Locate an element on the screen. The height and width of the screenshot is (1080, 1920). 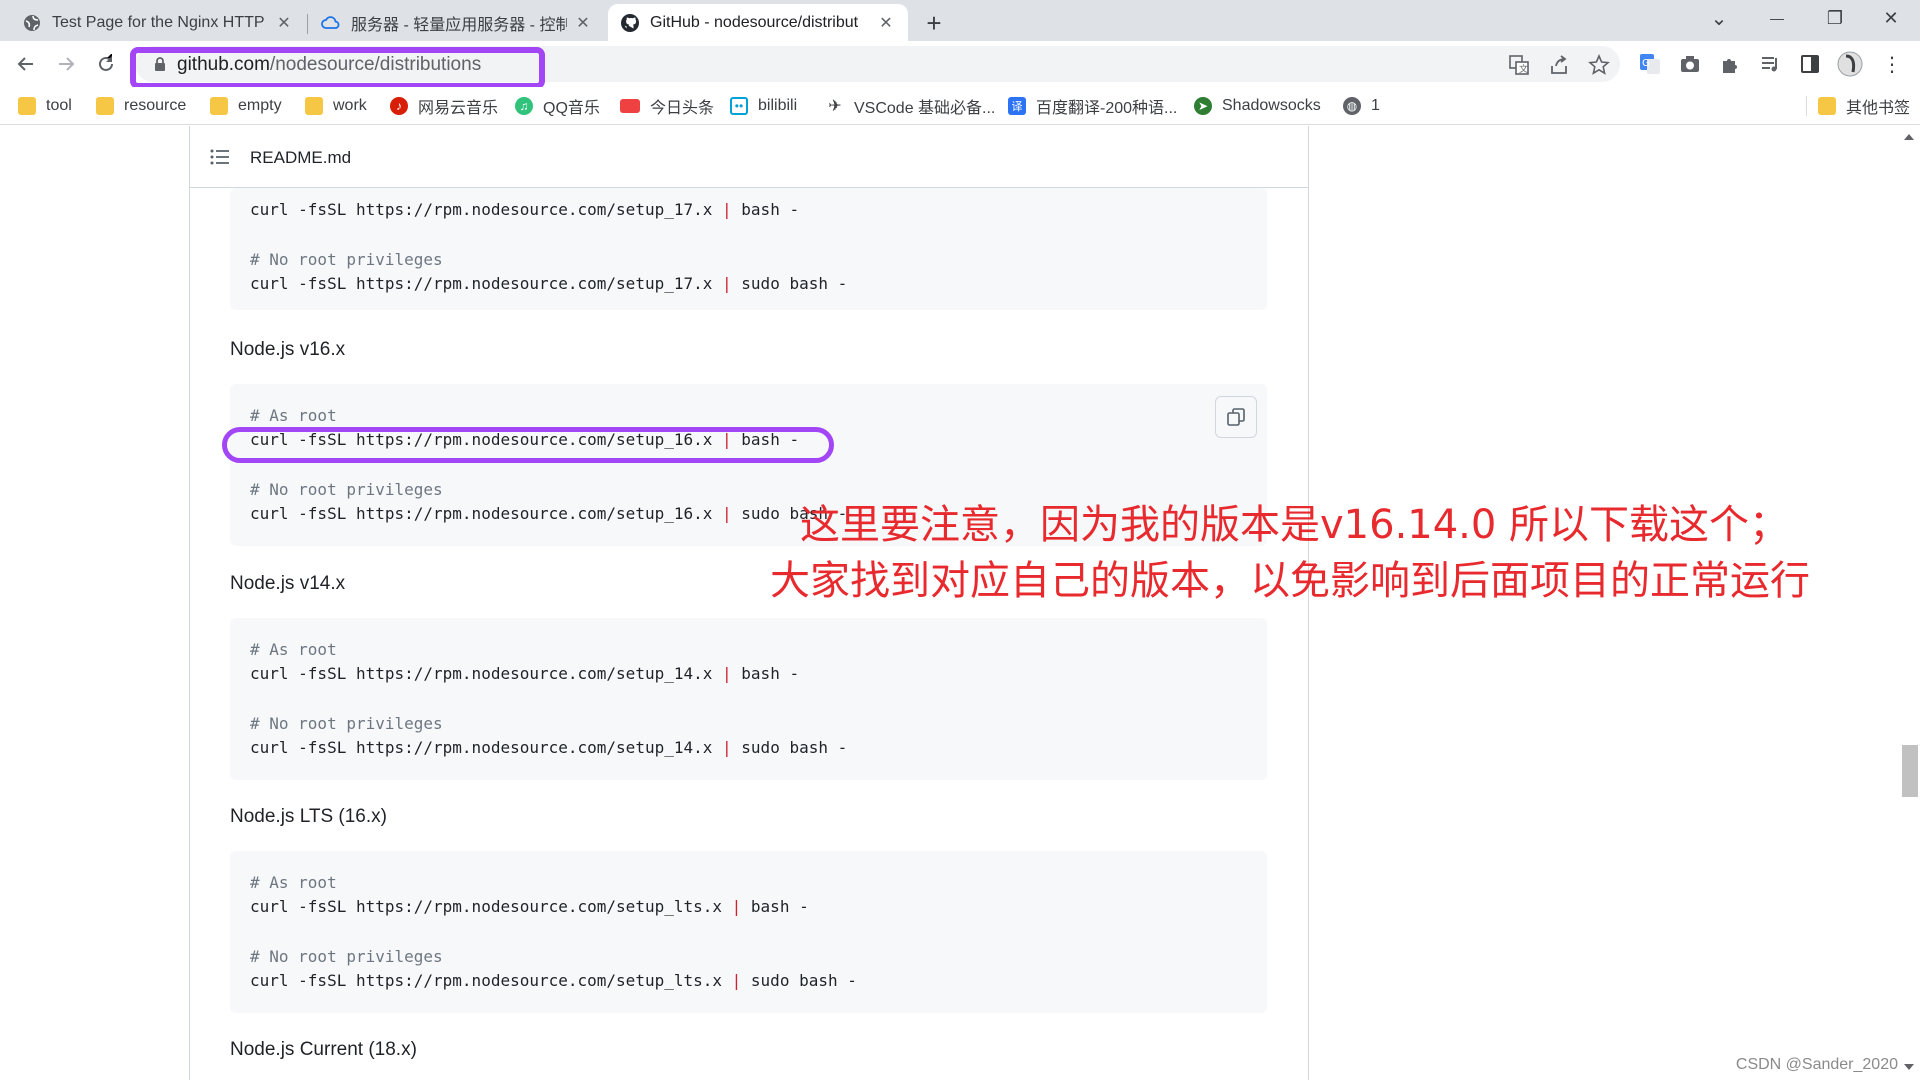
bookmark-work: work is located at coordinates (336, 106).